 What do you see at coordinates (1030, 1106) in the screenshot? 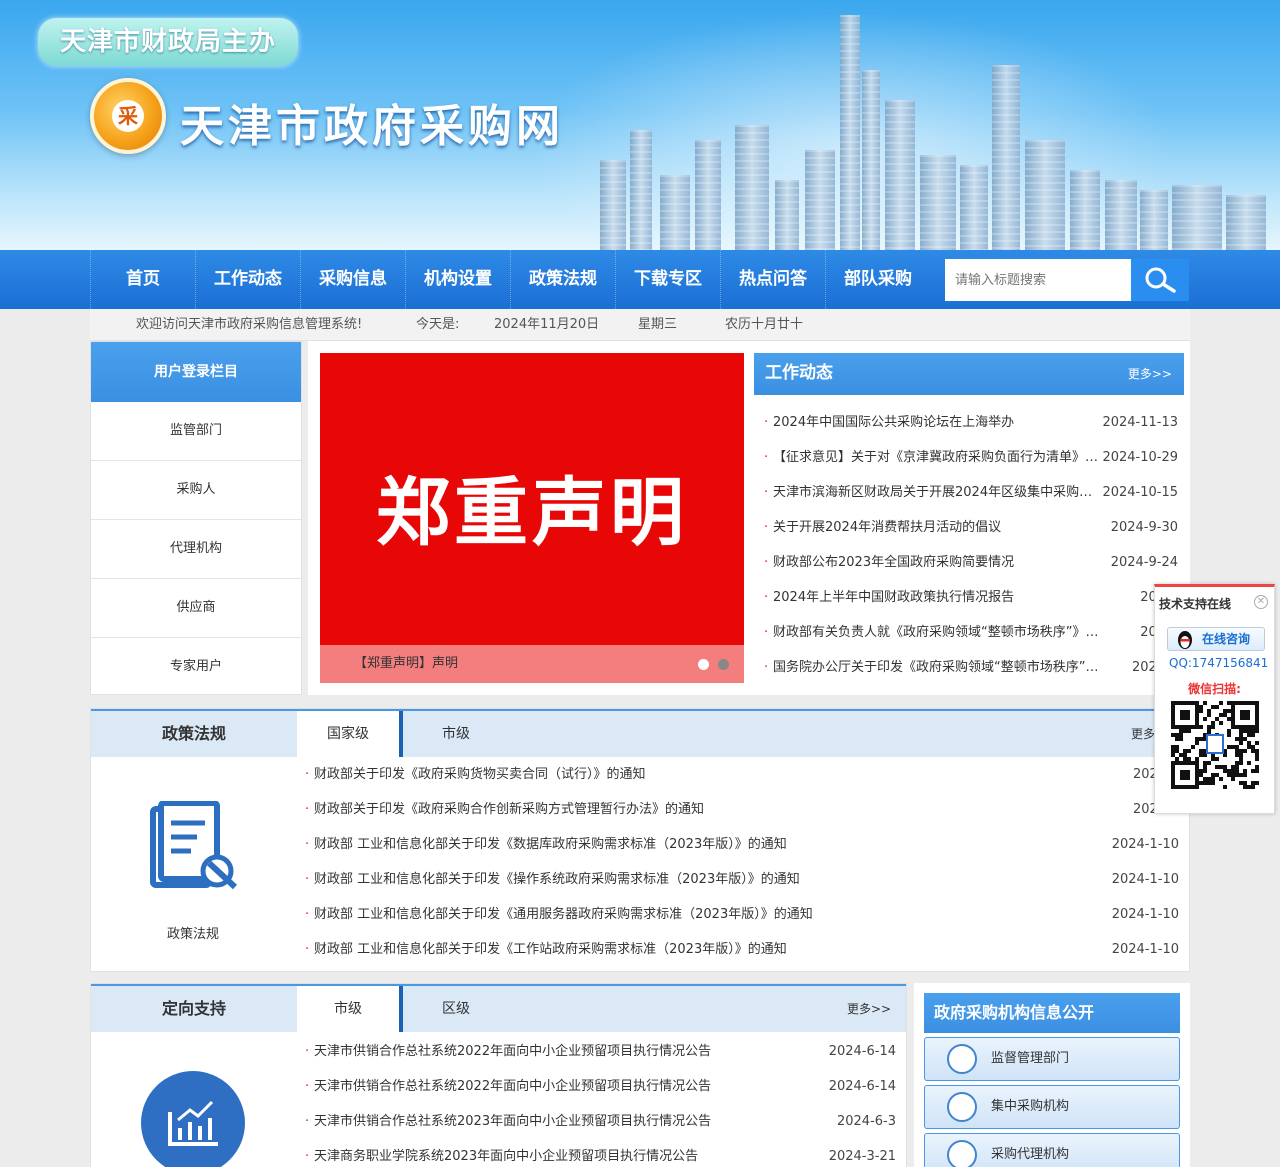
I see `org-central-label: 集中采购机构` at bounding box center [1030, 1106].